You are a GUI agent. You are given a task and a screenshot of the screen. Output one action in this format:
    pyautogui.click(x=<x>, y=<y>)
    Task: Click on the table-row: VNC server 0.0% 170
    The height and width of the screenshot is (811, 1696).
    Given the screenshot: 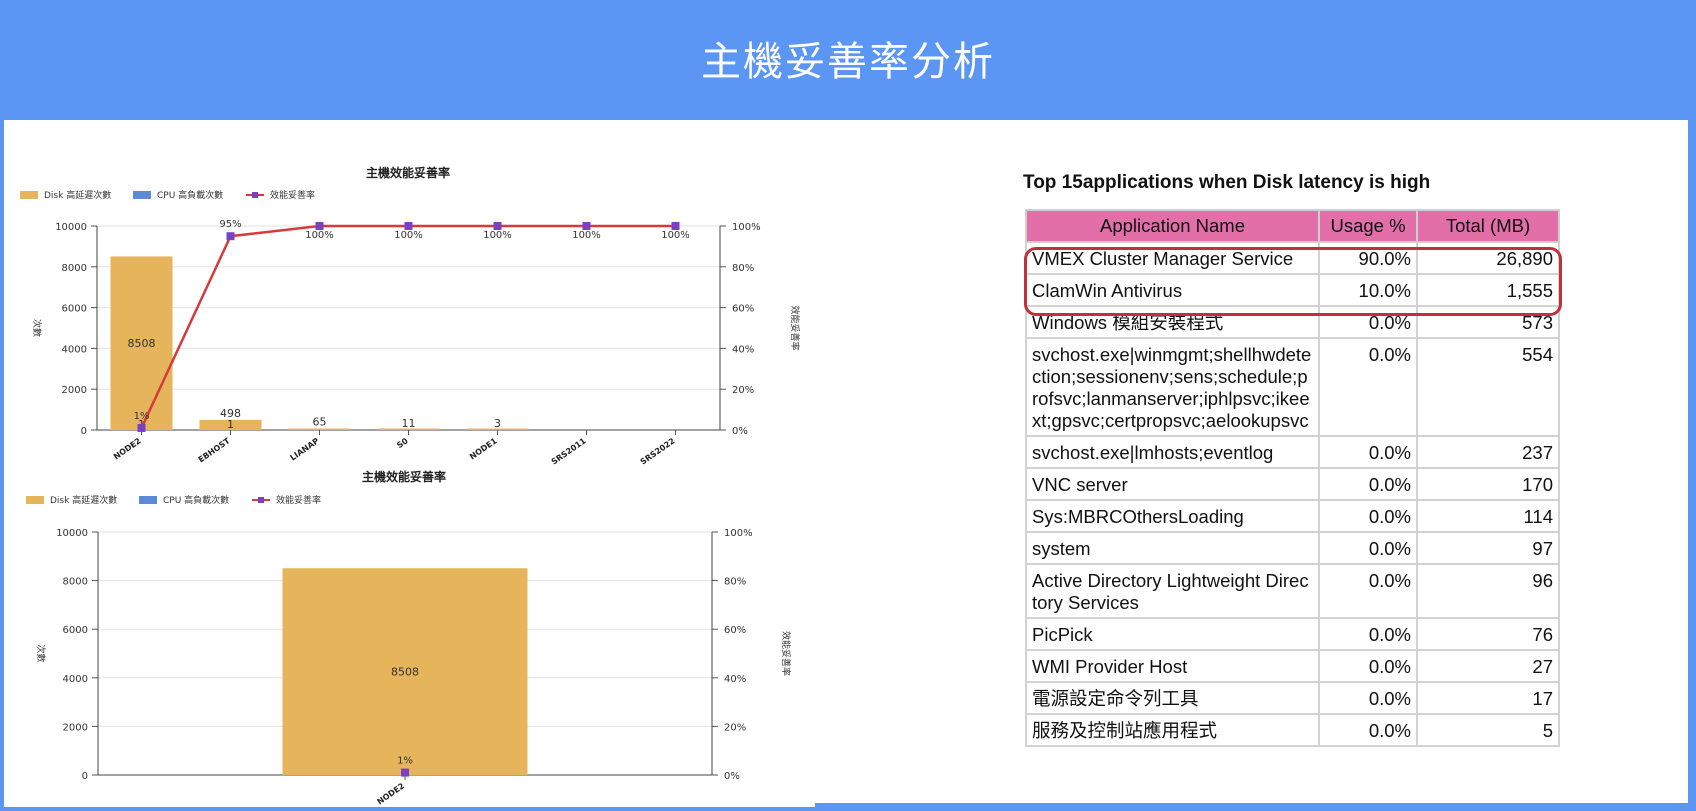 What is the action you would take?
    pyautogui.click(x=1292, y=484)
    